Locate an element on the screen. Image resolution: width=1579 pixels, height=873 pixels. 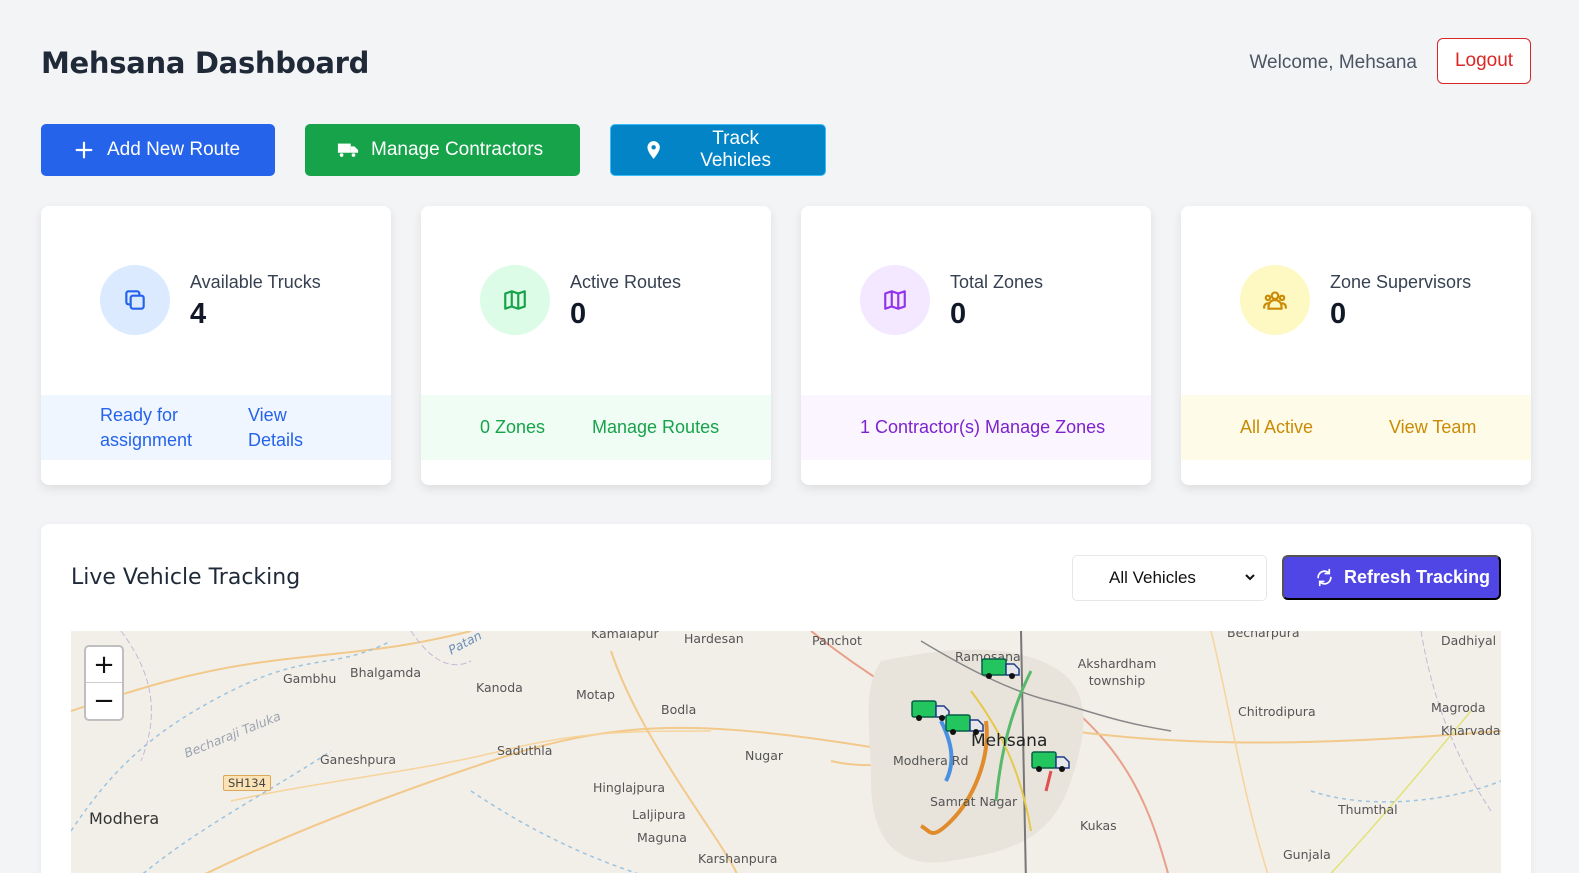
manage-zones-link: Manage Zones is located at coordinates (1045, 427).